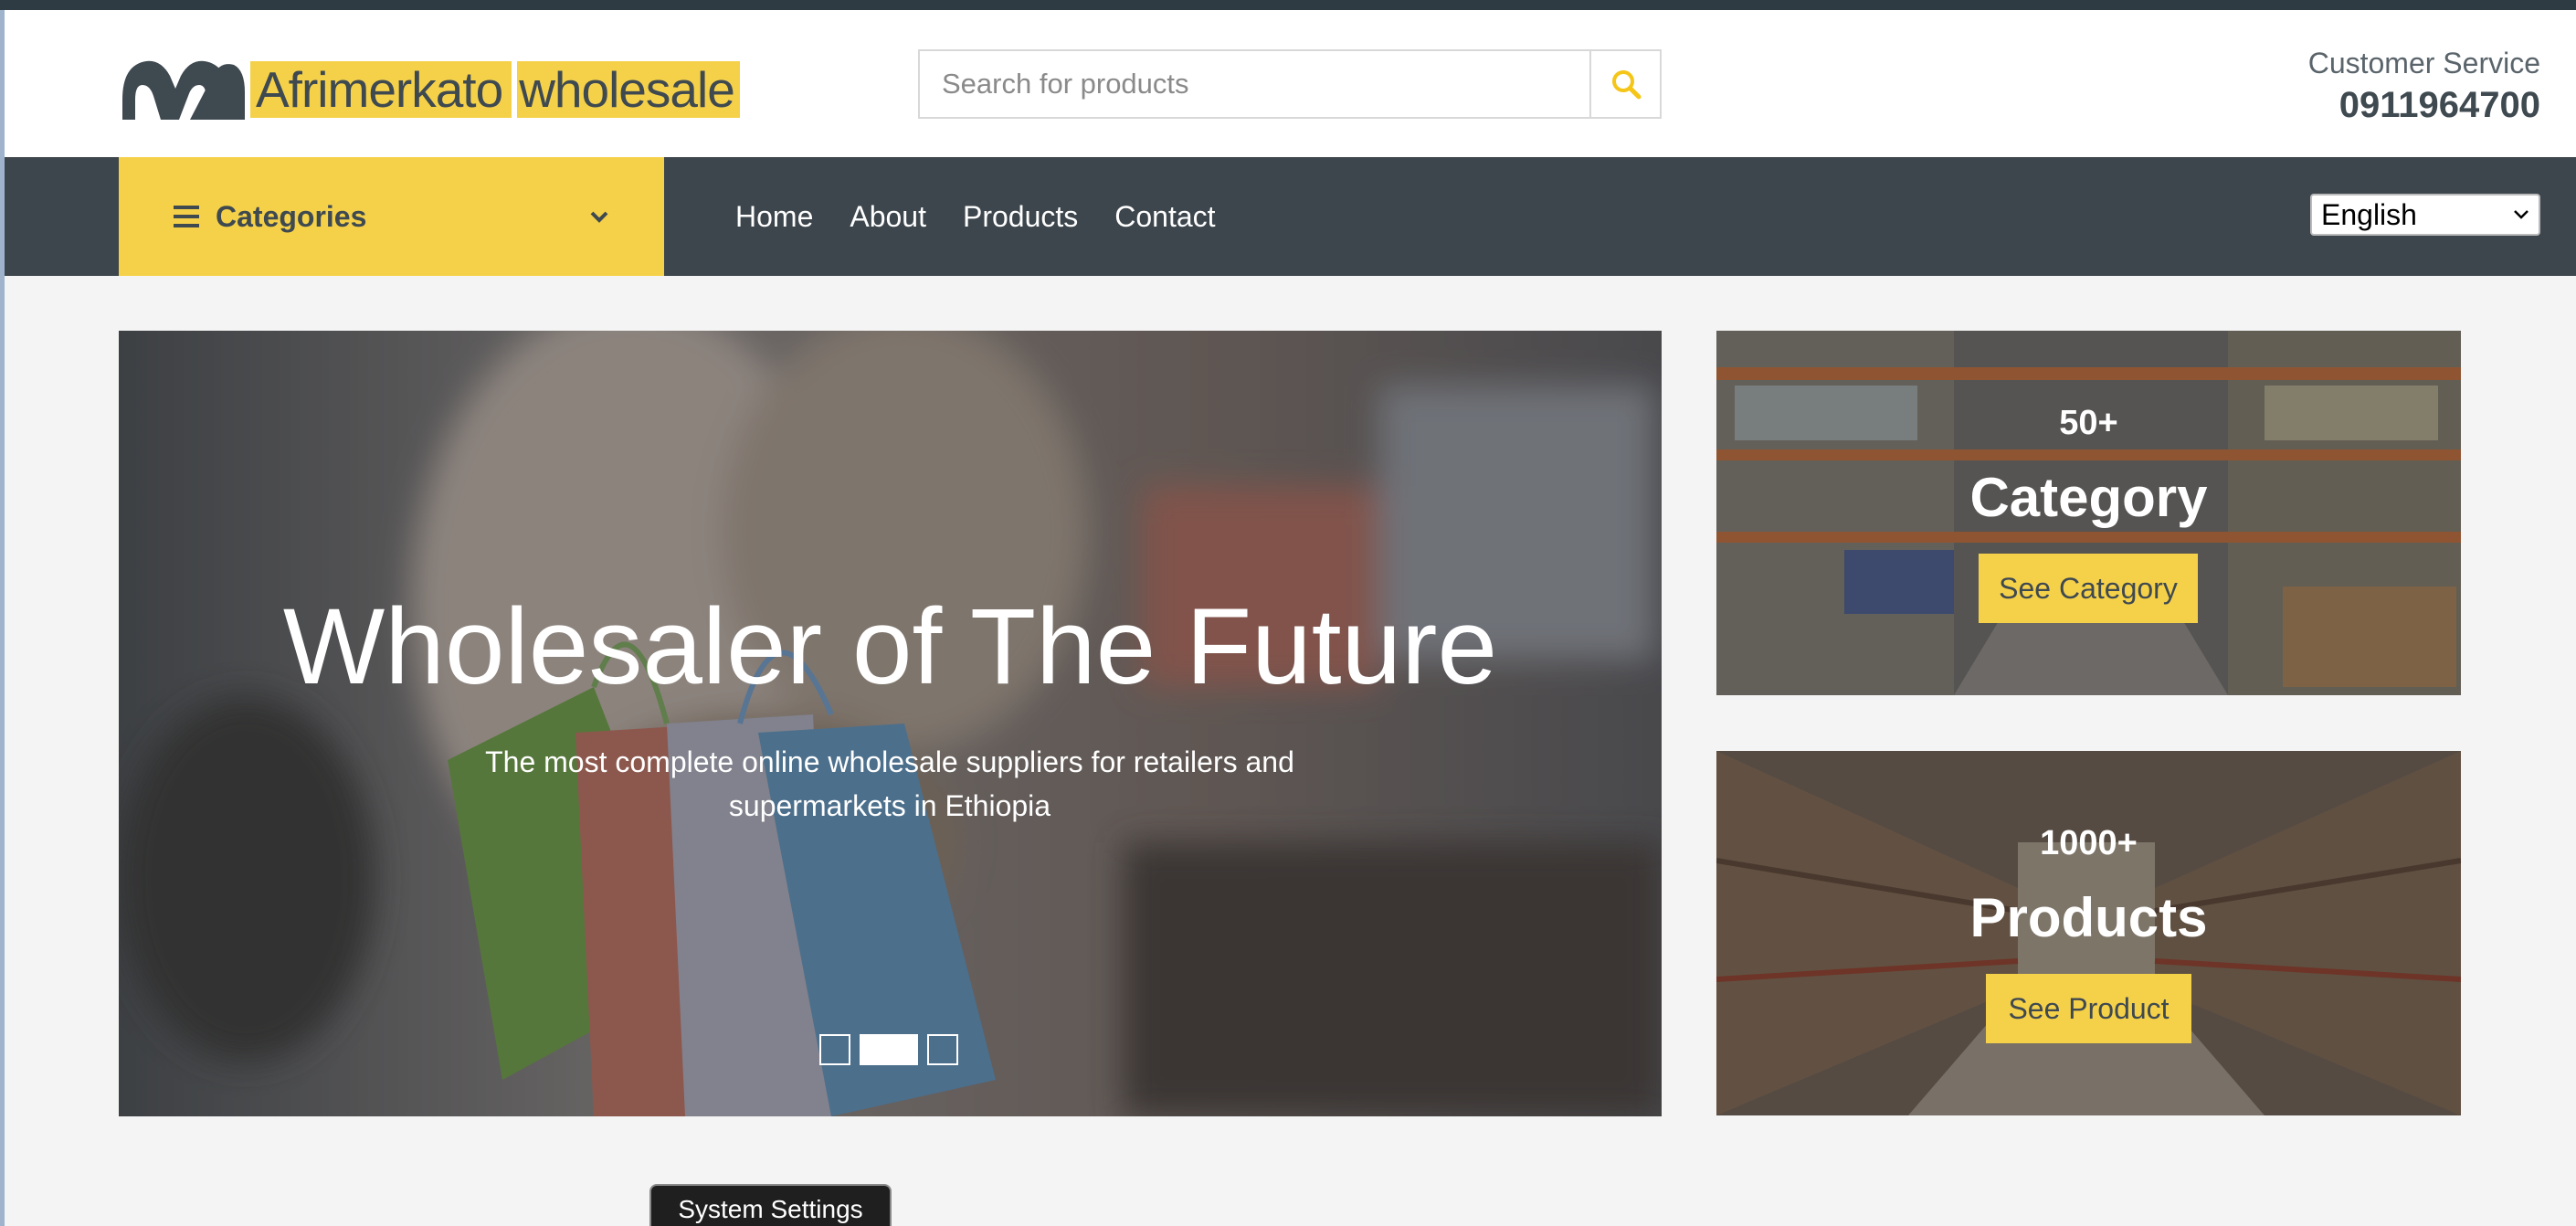  I want to click on select-chevron-icon, so click(2521, 215).